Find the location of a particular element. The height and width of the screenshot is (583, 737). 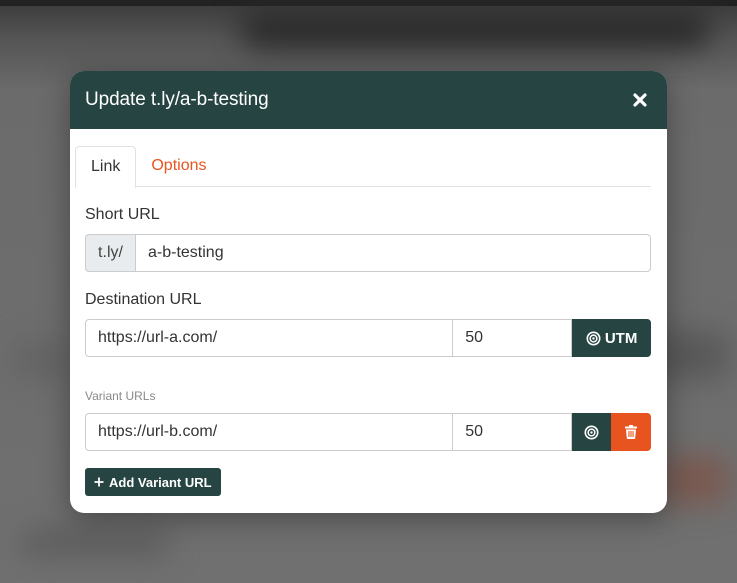

short-url-prefix: t.ly/ is located at coordinates (110, 253).